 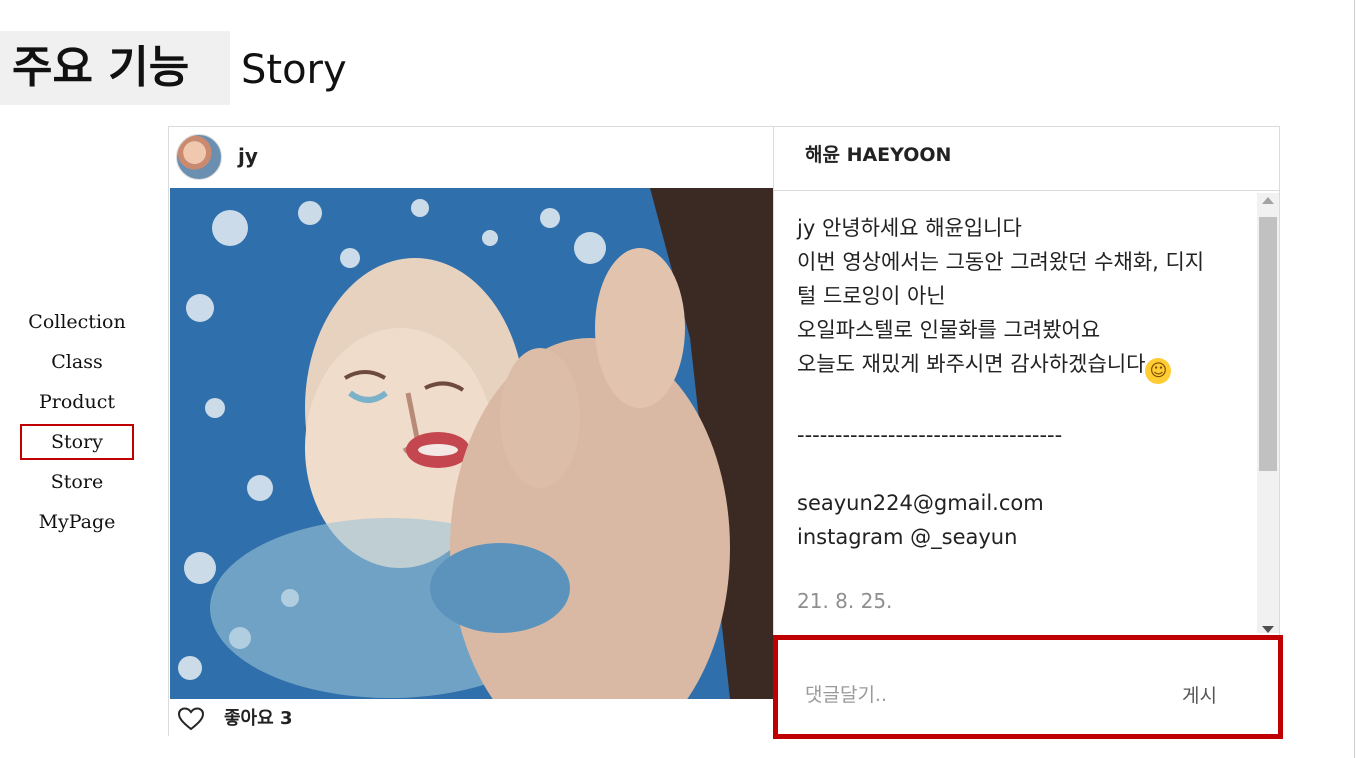 I want to click on menu-item-story: Story, so click(x=77, y=442).